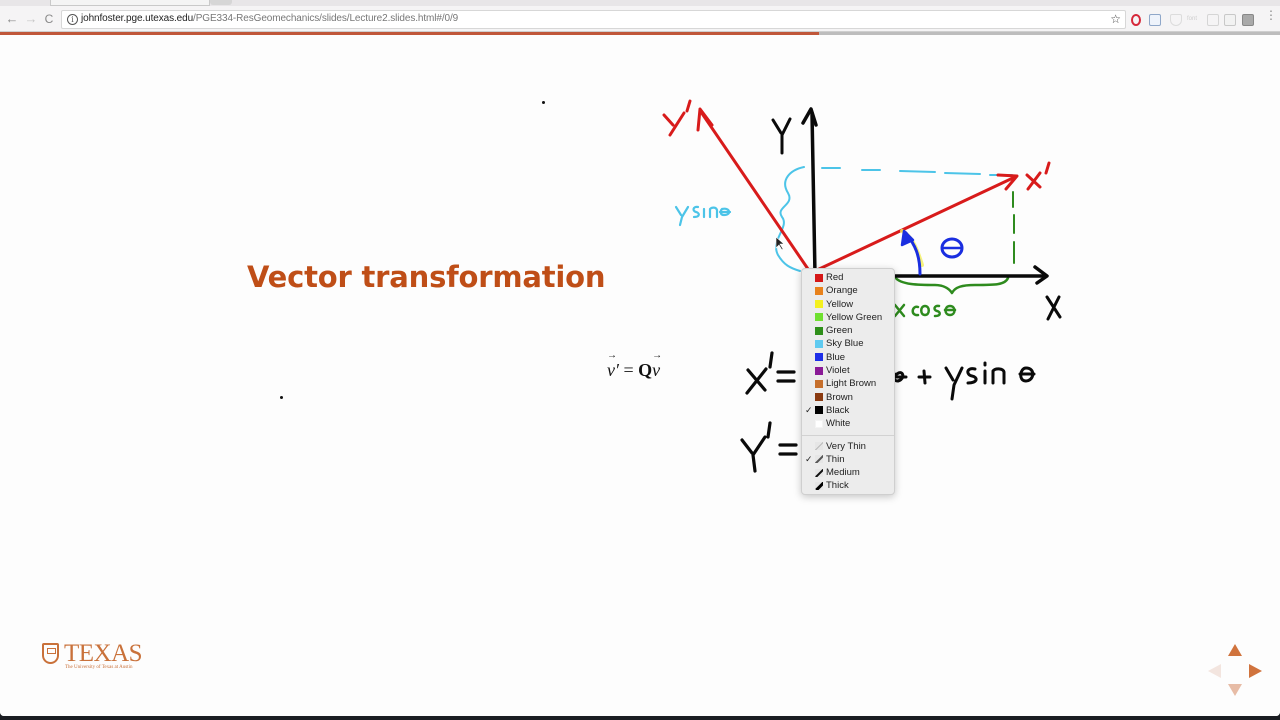 The image size is (1280, 720). Describe the element at coordinates (952, 248) in the screenshot. I see `theta-symbol` at that location.